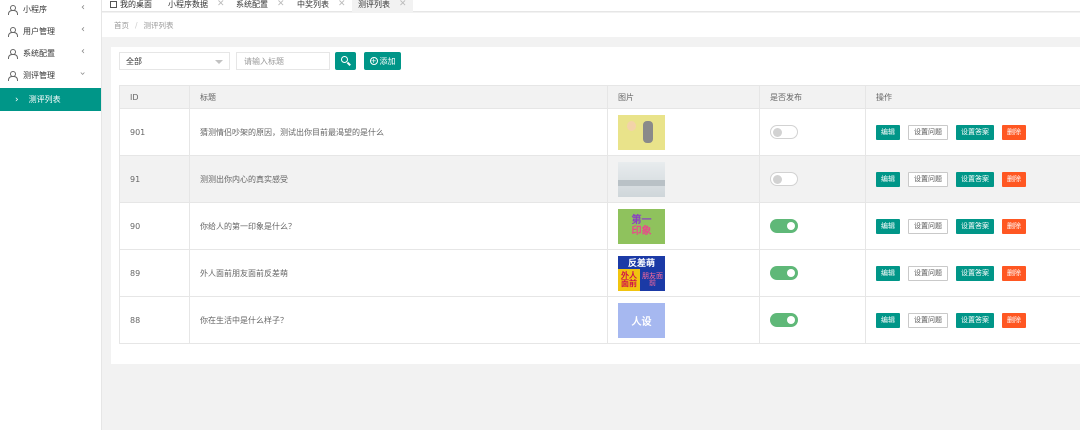 The image size is (1080, 430). Describe the element at coordinates (683, 97) in the screenshot. I see `col-header-image: 图片` at that location.